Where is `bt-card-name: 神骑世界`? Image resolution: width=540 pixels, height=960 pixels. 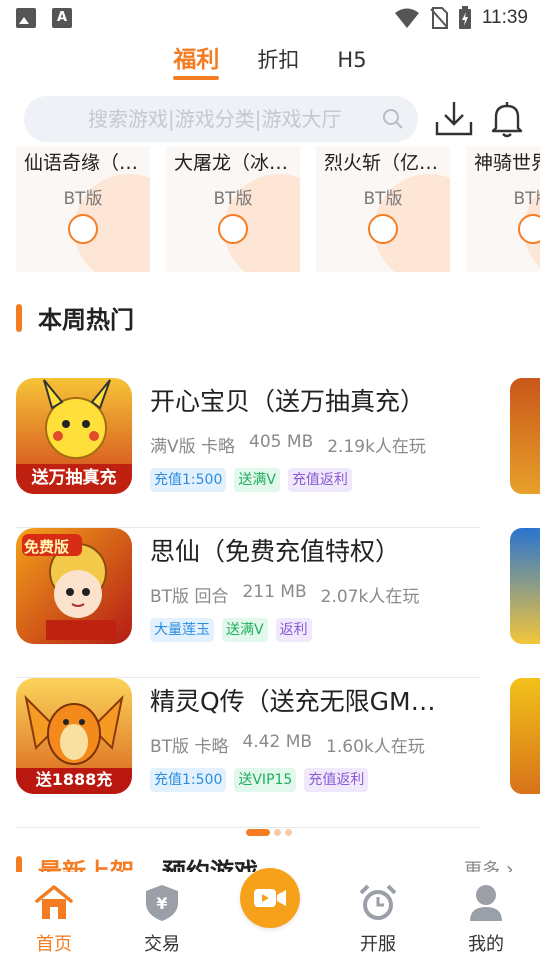 bt-card-name: 神骑世界 is located at coordinates (507, 163).